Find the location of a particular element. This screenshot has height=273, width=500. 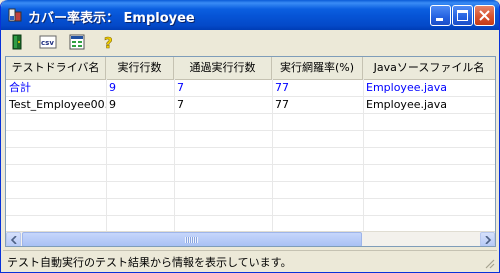

scroll-left-button is located at coordinates (13, 239).